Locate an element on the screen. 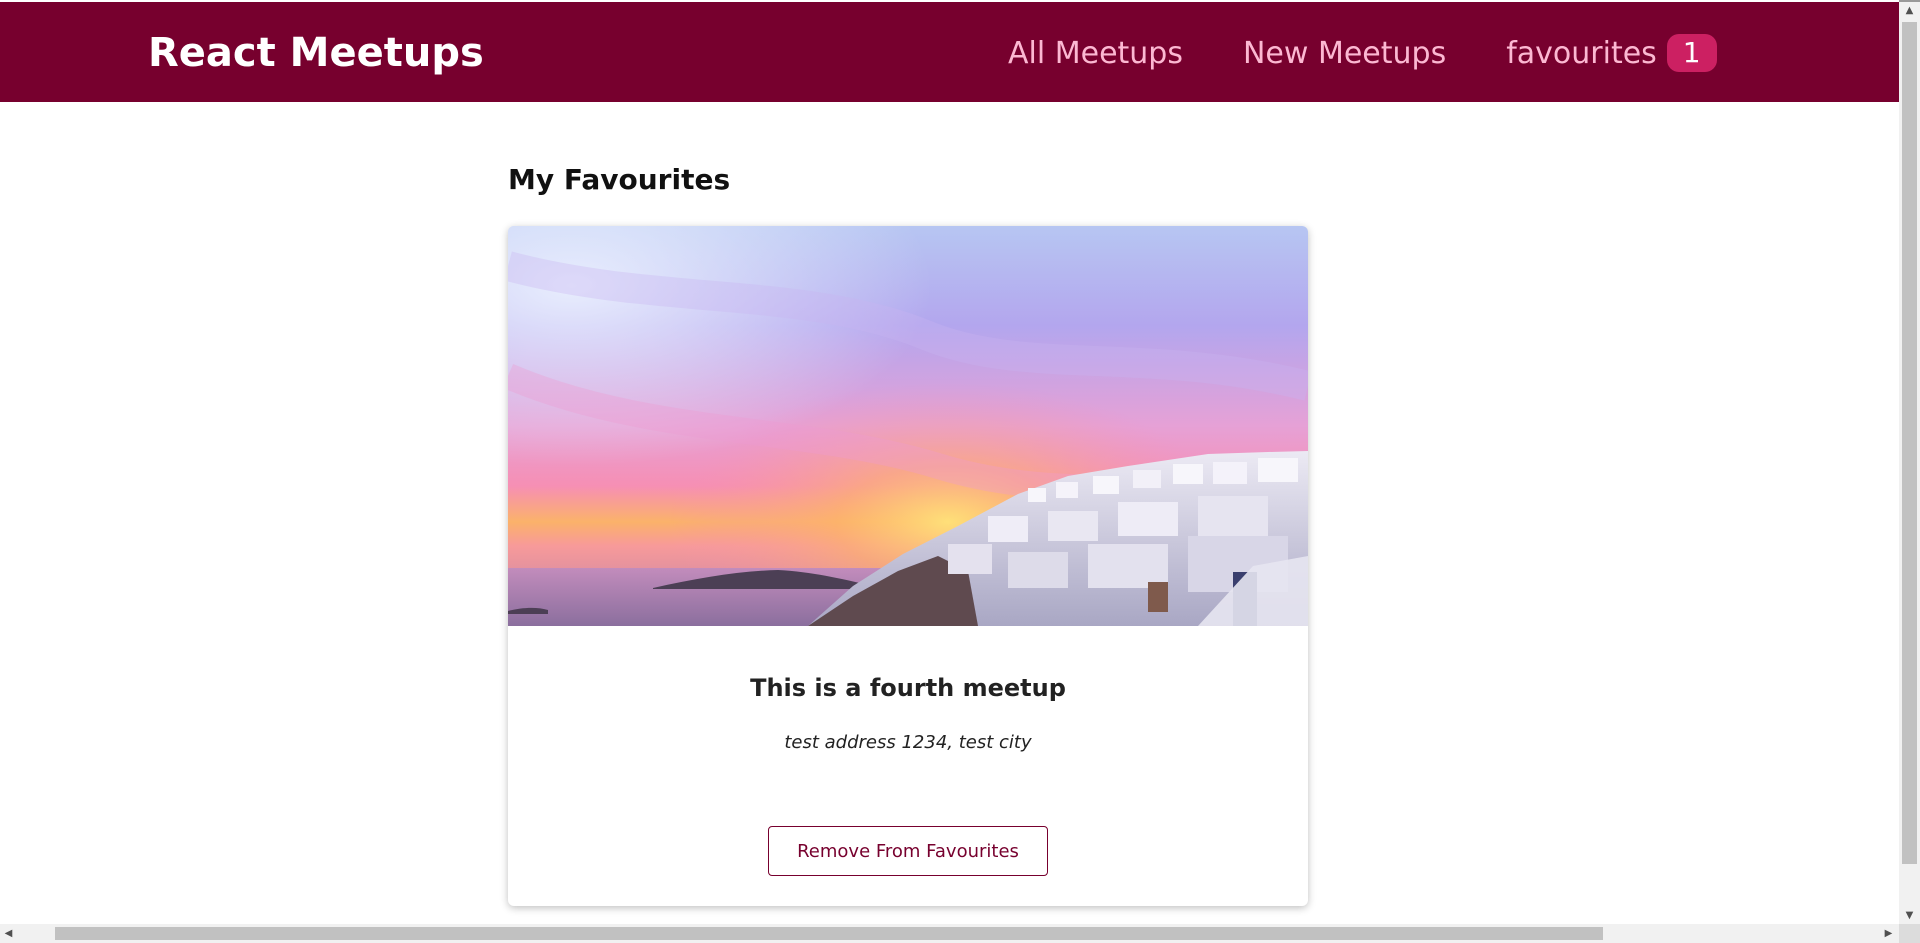 This screenshot has width=1920, height=943. nav-link-favourites: favourites 1 is located at coordinates (1611, 53).